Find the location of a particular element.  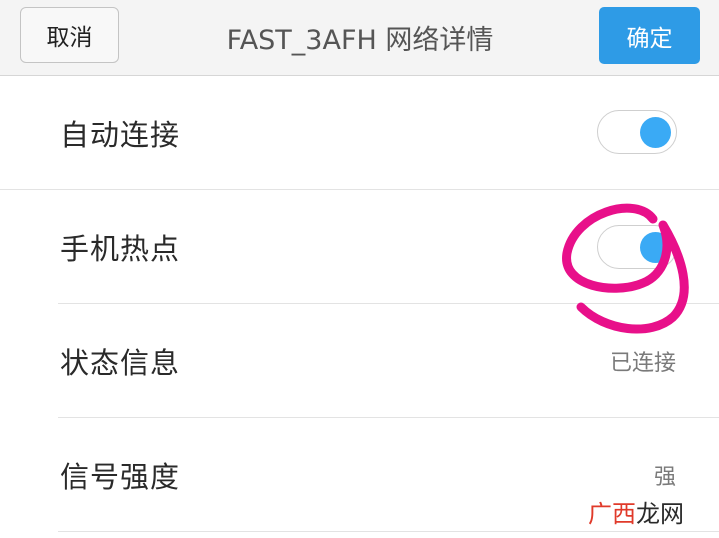

confirm-button: 确定 is located at coordinates (649, 35).